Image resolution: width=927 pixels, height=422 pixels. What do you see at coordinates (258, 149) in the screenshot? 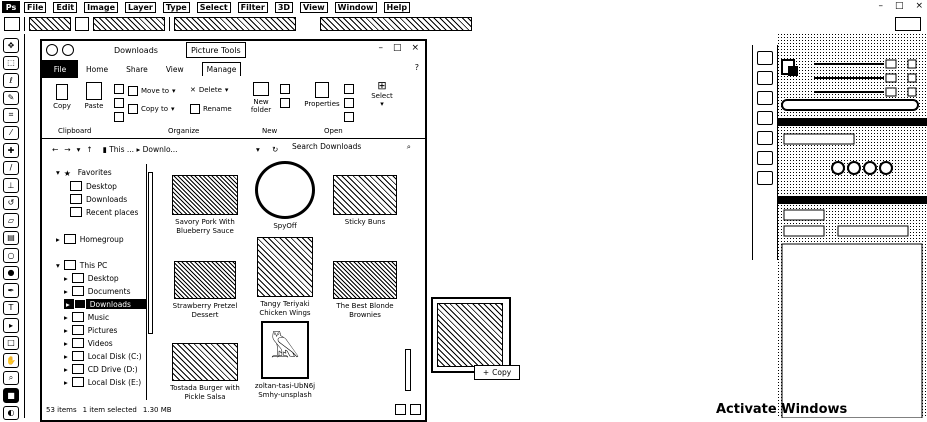
I see `address-dropdown-icon: ▾` at bounding box center [258, 149].